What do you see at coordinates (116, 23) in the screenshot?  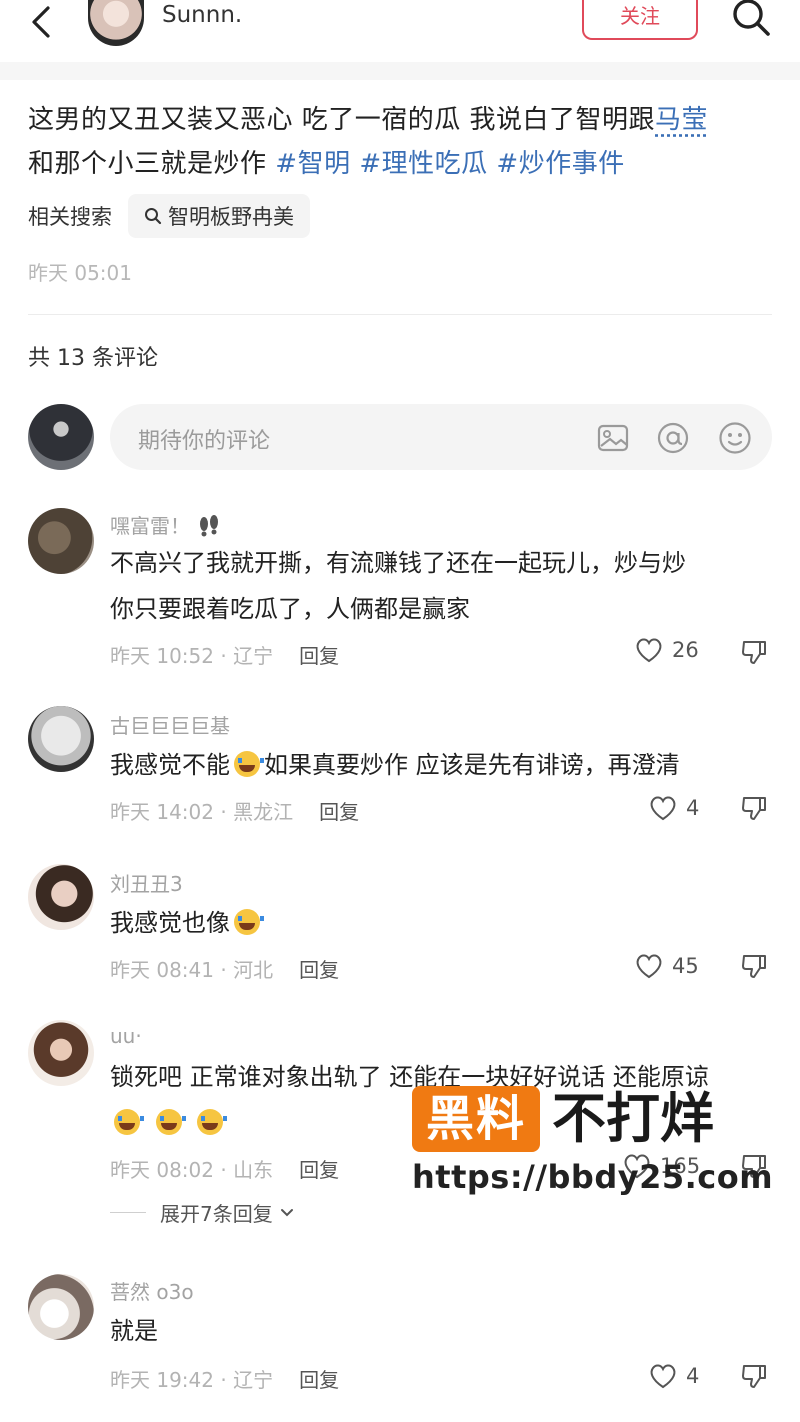 I see `author-avatar` at bounding box center [116, 23].